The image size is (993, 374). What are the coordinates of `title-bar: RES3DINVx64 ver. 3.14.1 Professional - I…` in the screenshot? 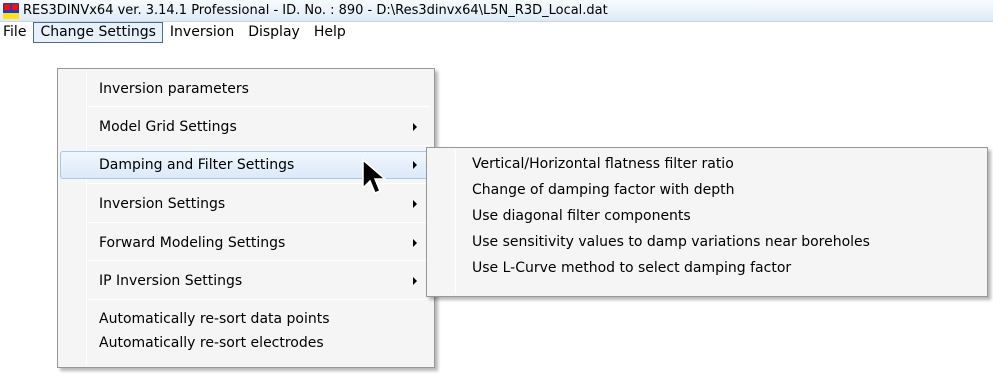 It's located at (496, 11).